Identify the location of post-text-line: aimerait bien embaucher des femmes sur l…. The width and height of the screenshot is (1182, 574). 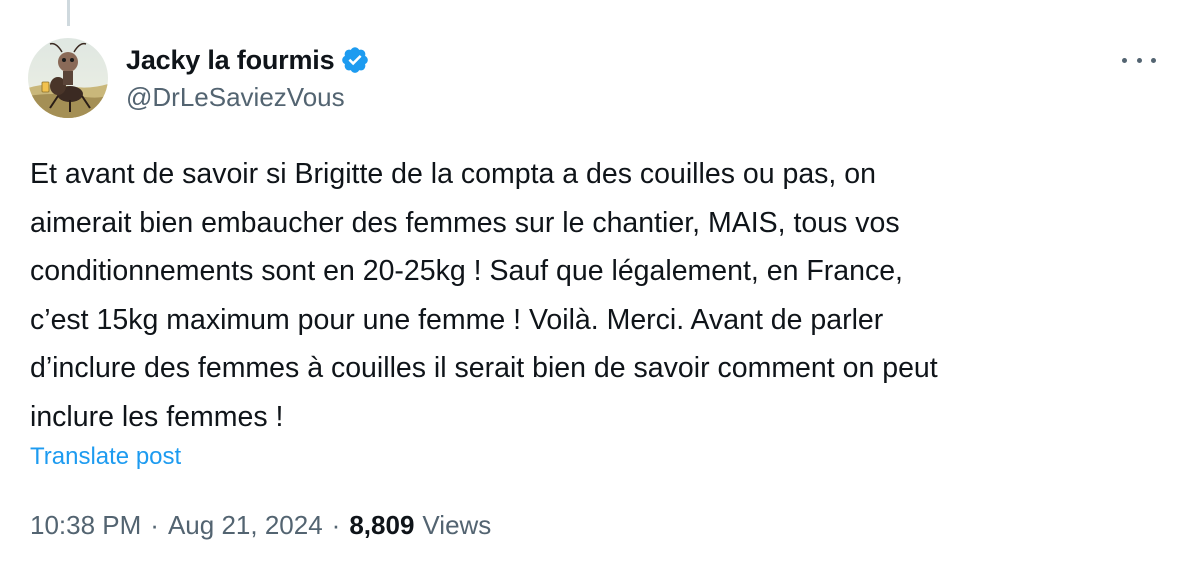
(465, 222).